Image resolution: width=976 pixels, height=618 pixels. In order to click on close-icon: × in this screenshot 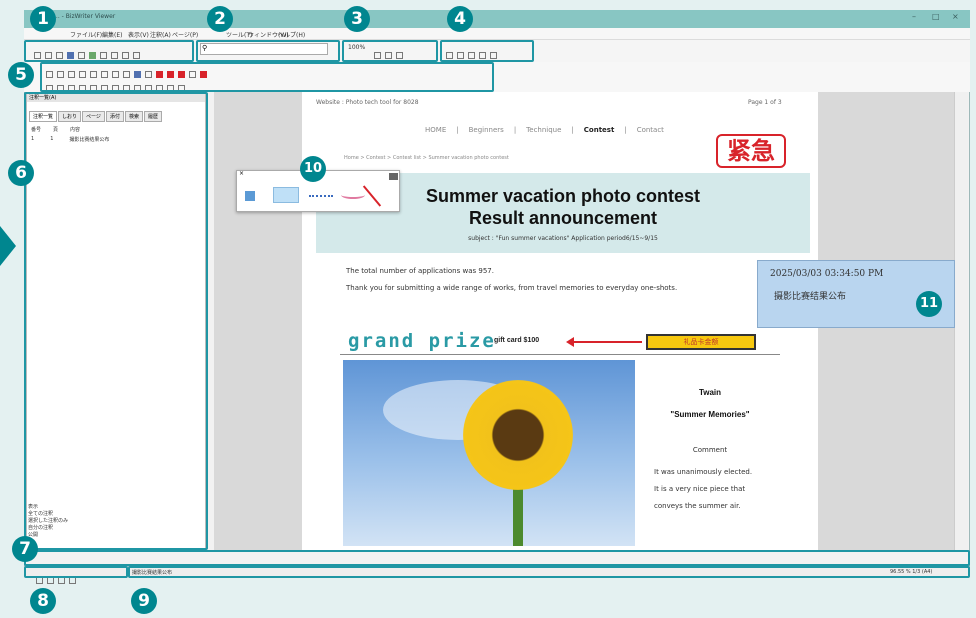, I will do `click(955, 16)`.